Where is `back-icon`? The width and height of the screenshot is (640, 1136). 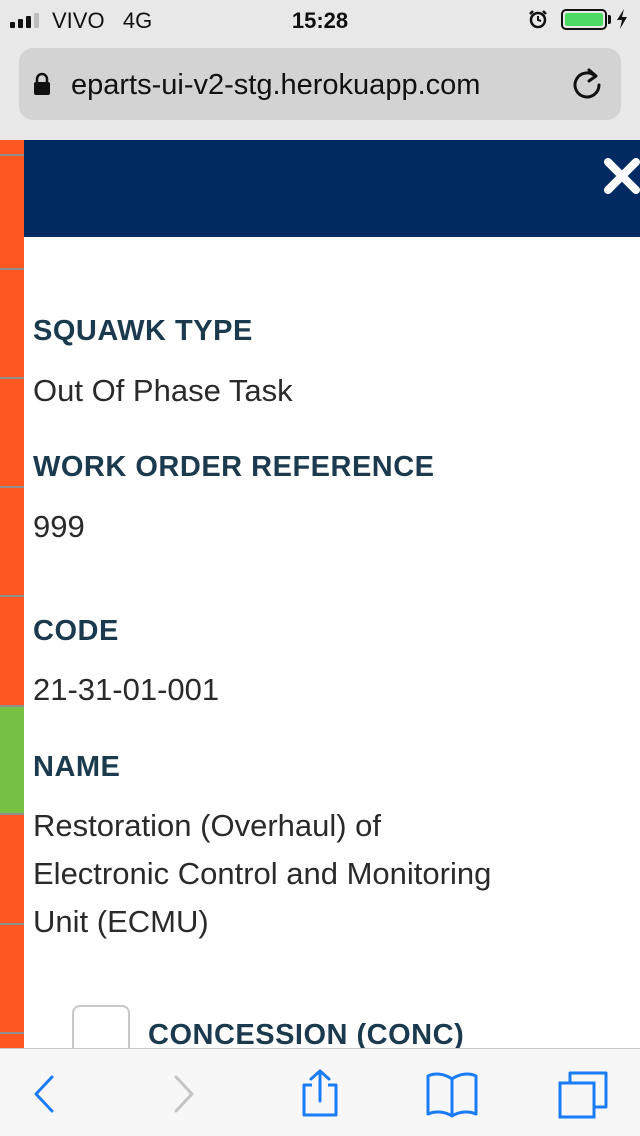
back-icon is located at coordinates (43, 1094).